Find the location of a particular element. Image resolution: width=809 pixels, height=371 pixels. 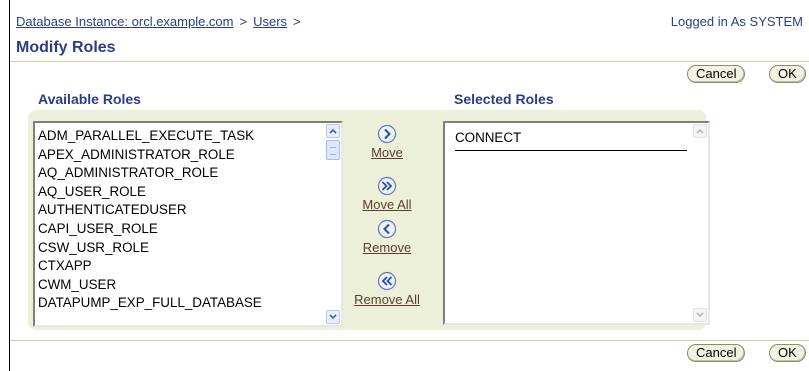

scroll-thumb is located at coordinates (333, 150).